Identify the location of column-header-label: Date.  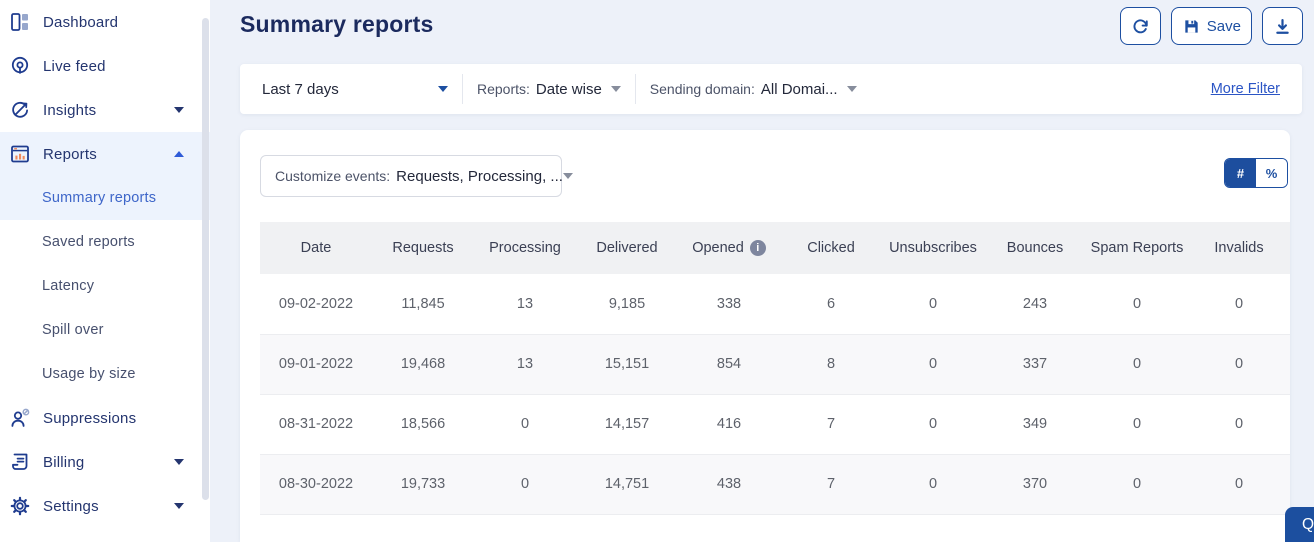
(316, 248).